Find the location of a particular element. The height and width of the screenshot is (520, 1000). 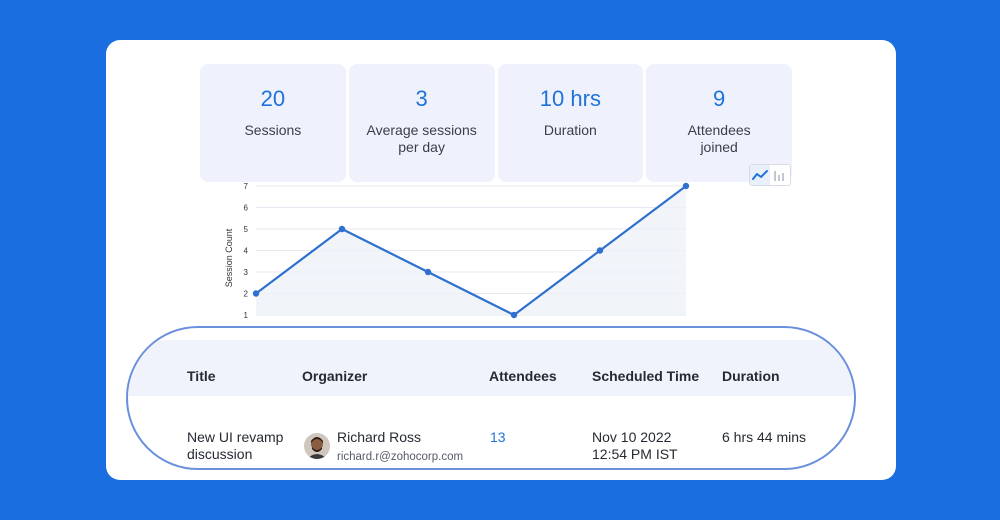

avatar-image is located at coordinates (317, 446).